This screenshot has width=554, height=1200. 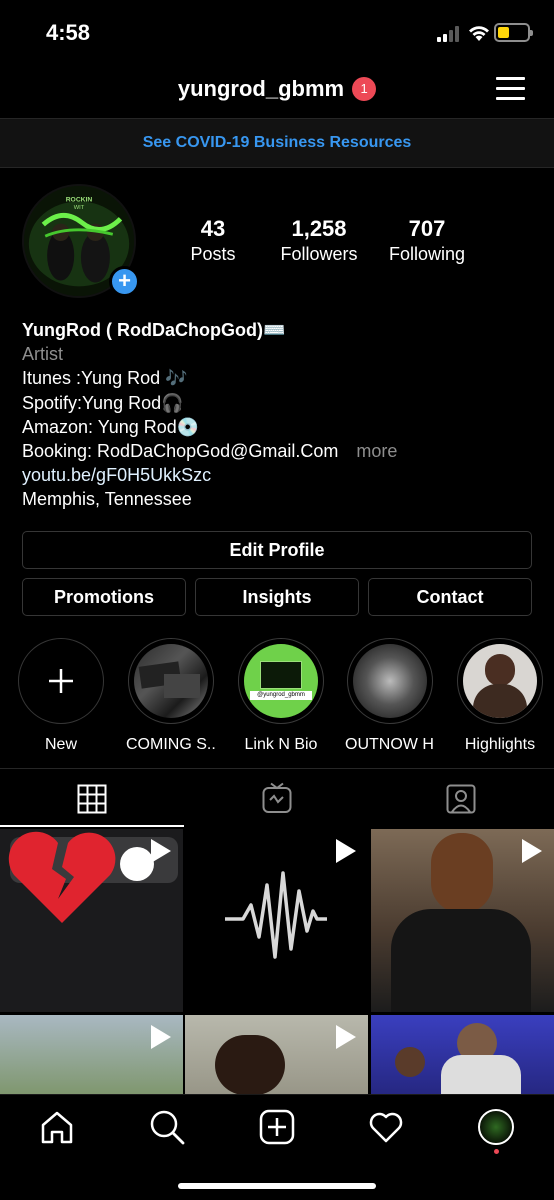 I want to click on insights-button: Insights, so click(x=277, y=597).